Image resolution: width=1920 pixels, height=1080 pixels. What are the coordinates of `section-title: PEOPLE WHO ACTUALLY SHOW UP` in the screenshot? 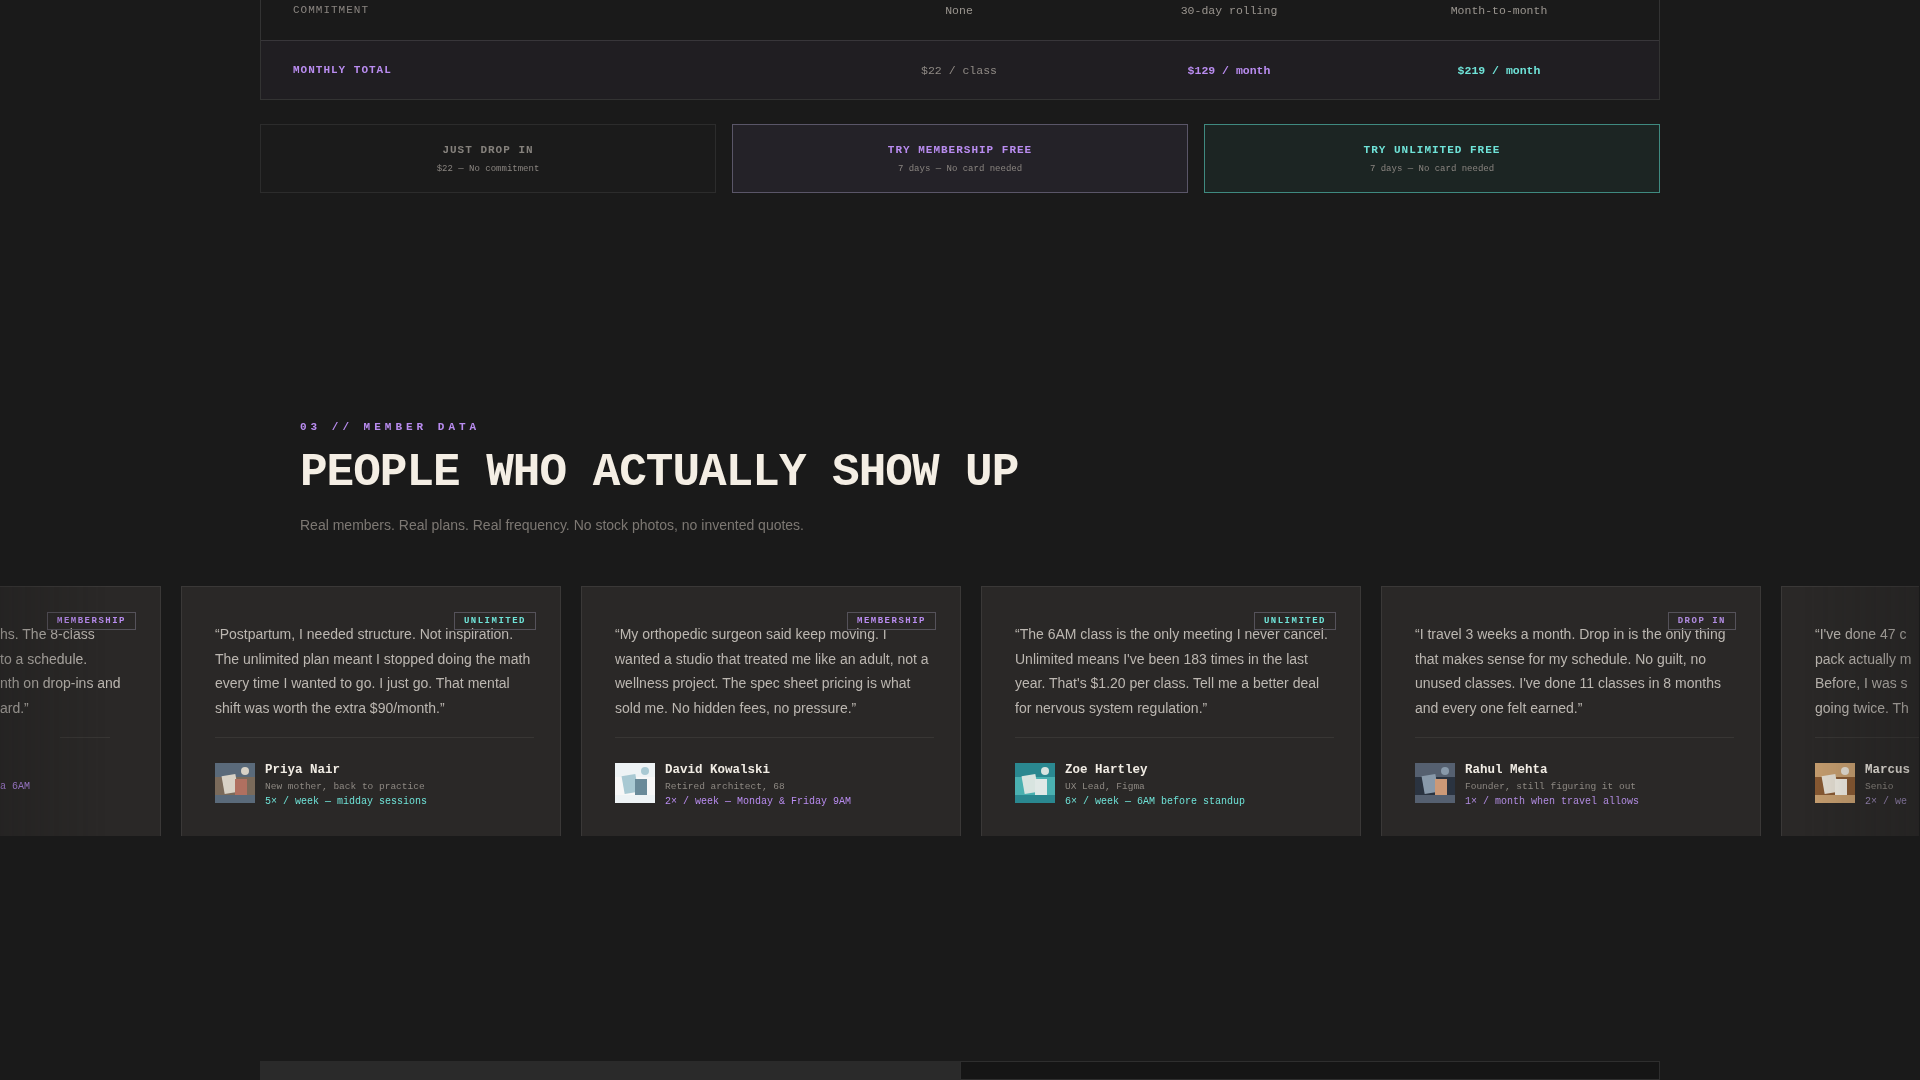 It's located at (660, 473).